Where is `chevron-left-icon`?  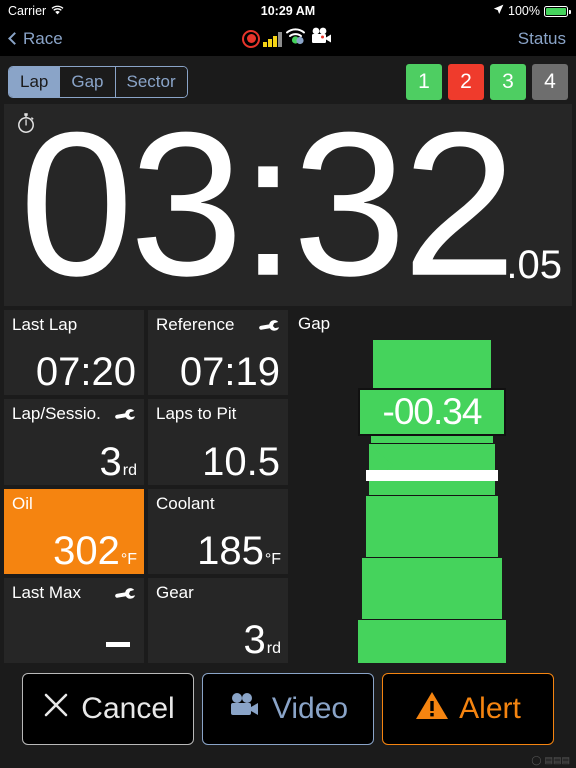
chevron-left-icon is located at coordinates (14, 38).